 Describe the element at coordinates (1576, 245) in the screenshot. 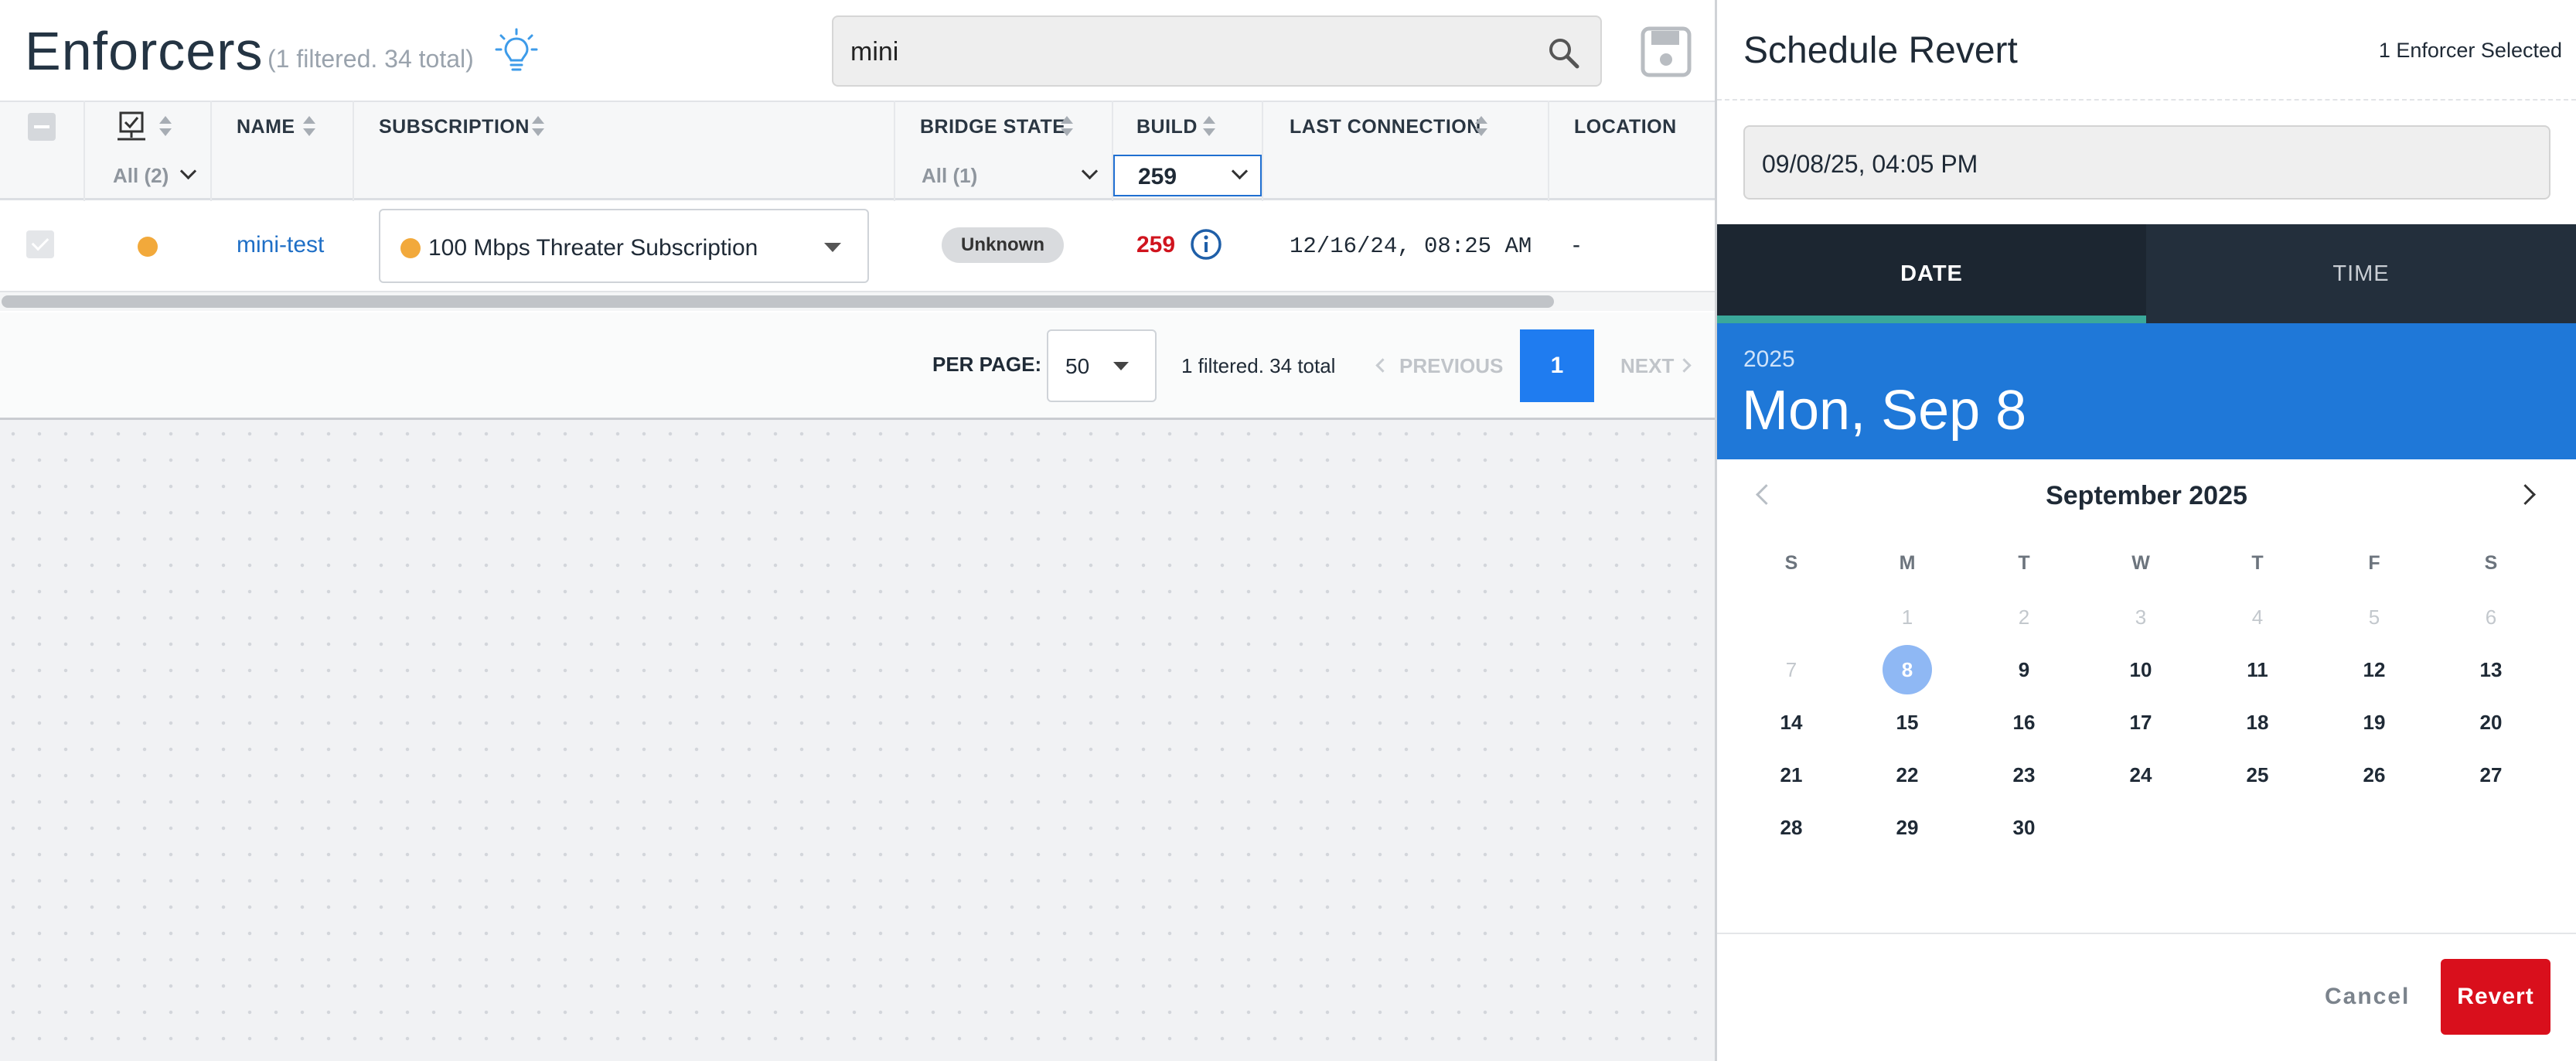

I see `location-value: -` at that location.